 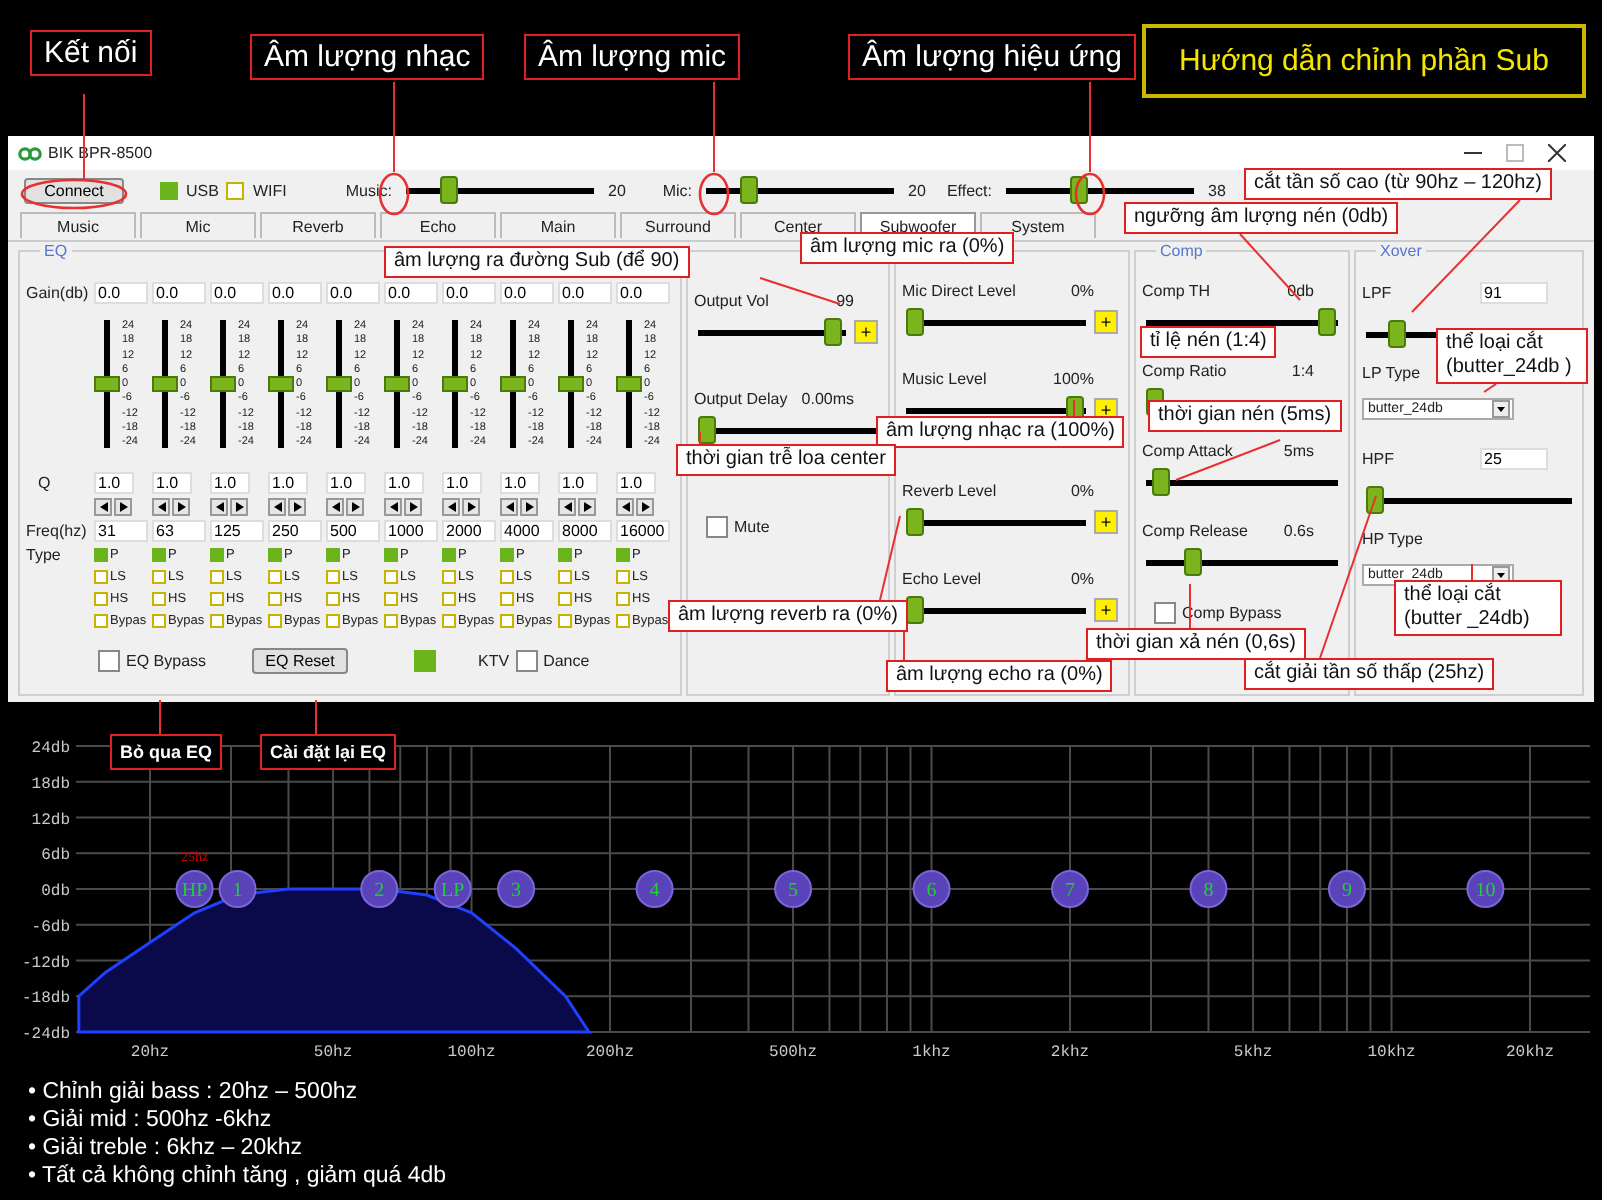 What do you see at coordinates (537, 262) in the screenshot?
I see `callout-tooltip: âm lượng ra đường Sub (để 90)` at bounding box center [537, 262].